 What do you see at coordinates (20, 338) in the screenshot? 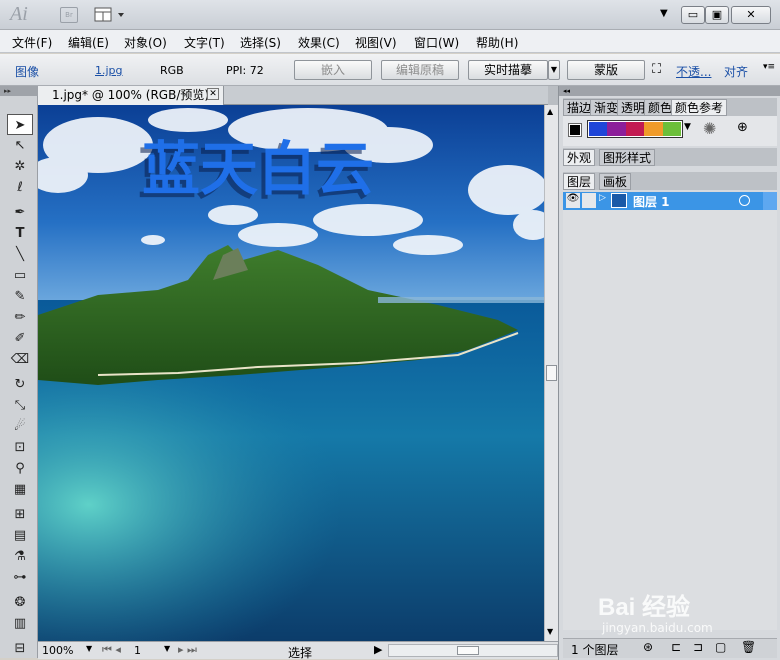
I see `blob-brush-tool-icon: ✐` at bounding box center [20, 338].